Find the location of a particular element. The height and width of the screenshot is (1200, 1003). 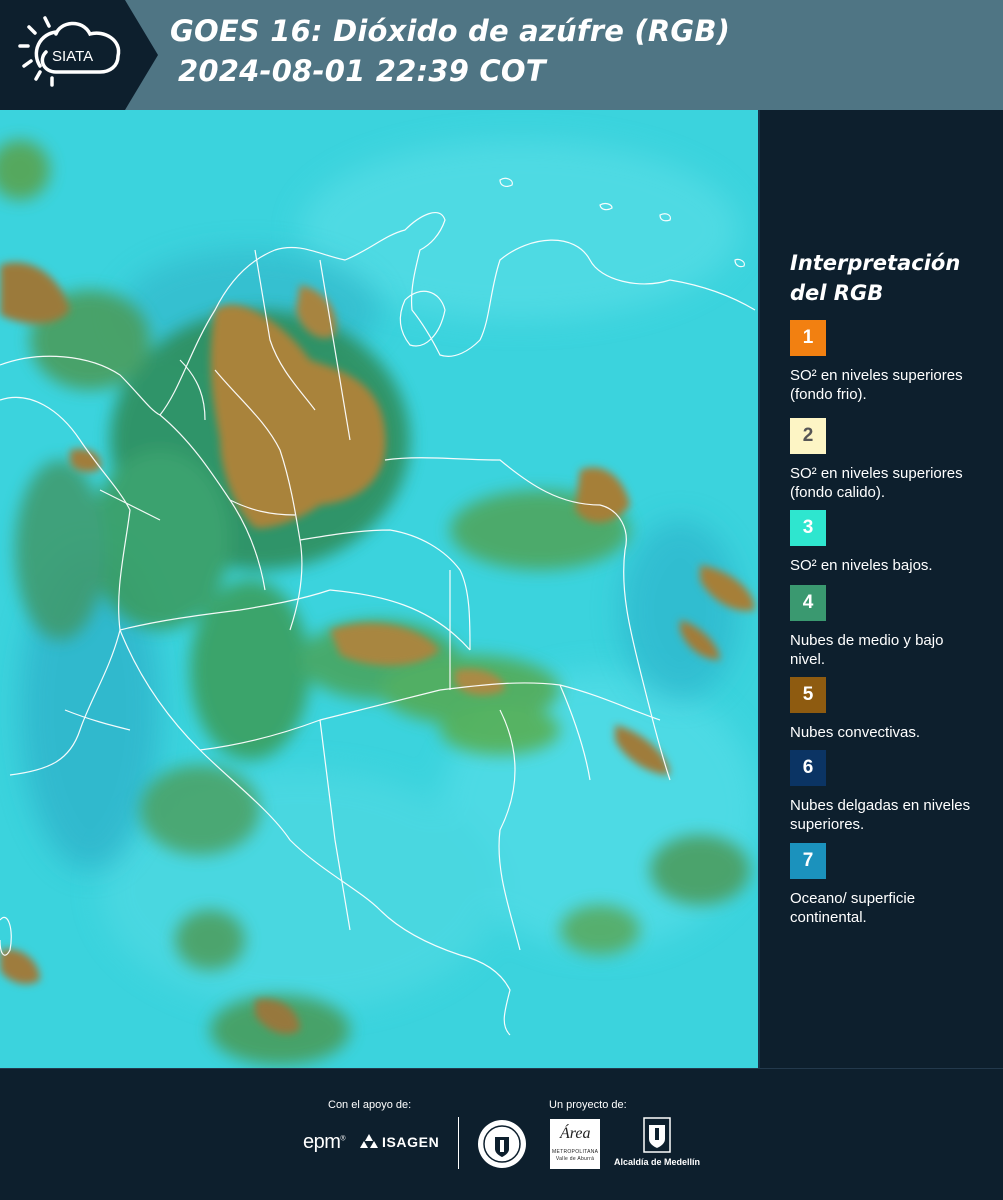

footer-divider is located at coordinates (458, 1143).